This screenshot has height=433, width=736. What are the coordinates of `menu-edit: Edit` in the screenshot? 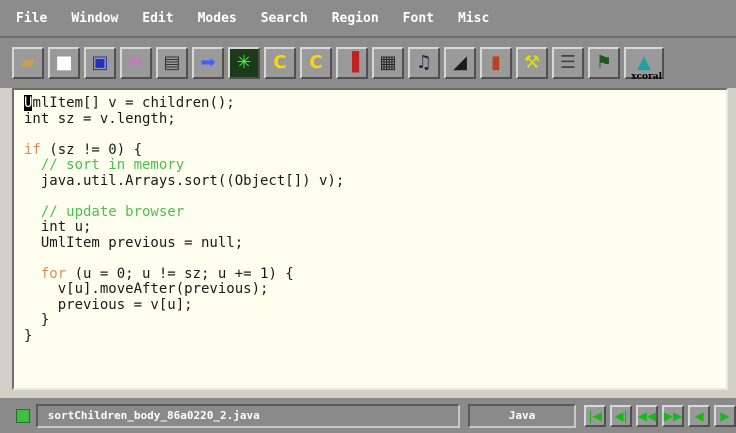 It's located at (157, 18).